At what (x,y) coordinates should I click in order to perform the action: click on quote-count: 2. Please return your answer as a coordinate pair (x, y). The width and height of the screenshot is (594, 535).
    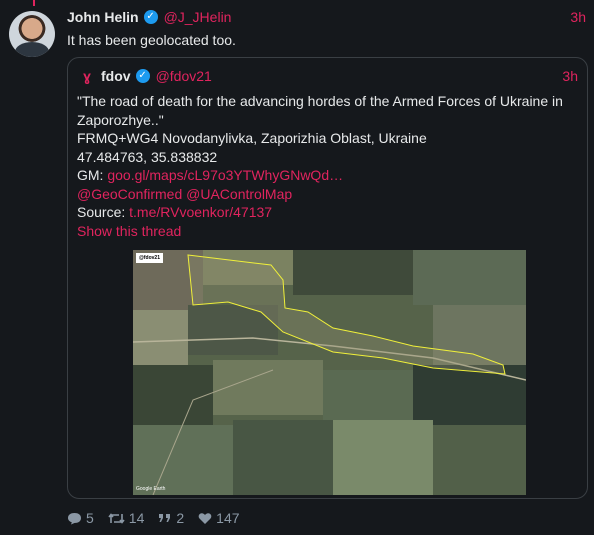
    Looking at the image, I should click on (180, 518).